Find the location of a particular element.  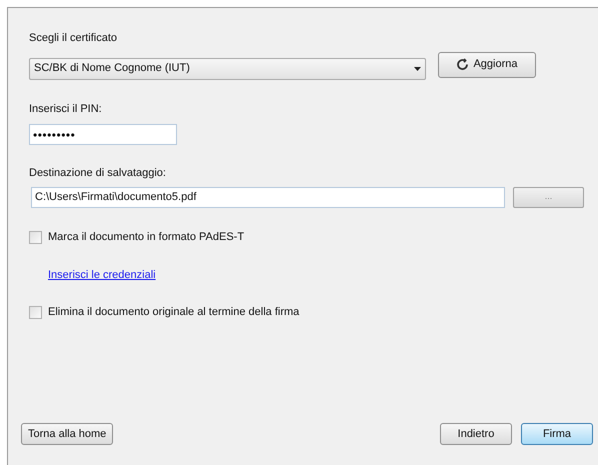

field-label: Inserisci il PIN: is located at coordinates (65, 109).